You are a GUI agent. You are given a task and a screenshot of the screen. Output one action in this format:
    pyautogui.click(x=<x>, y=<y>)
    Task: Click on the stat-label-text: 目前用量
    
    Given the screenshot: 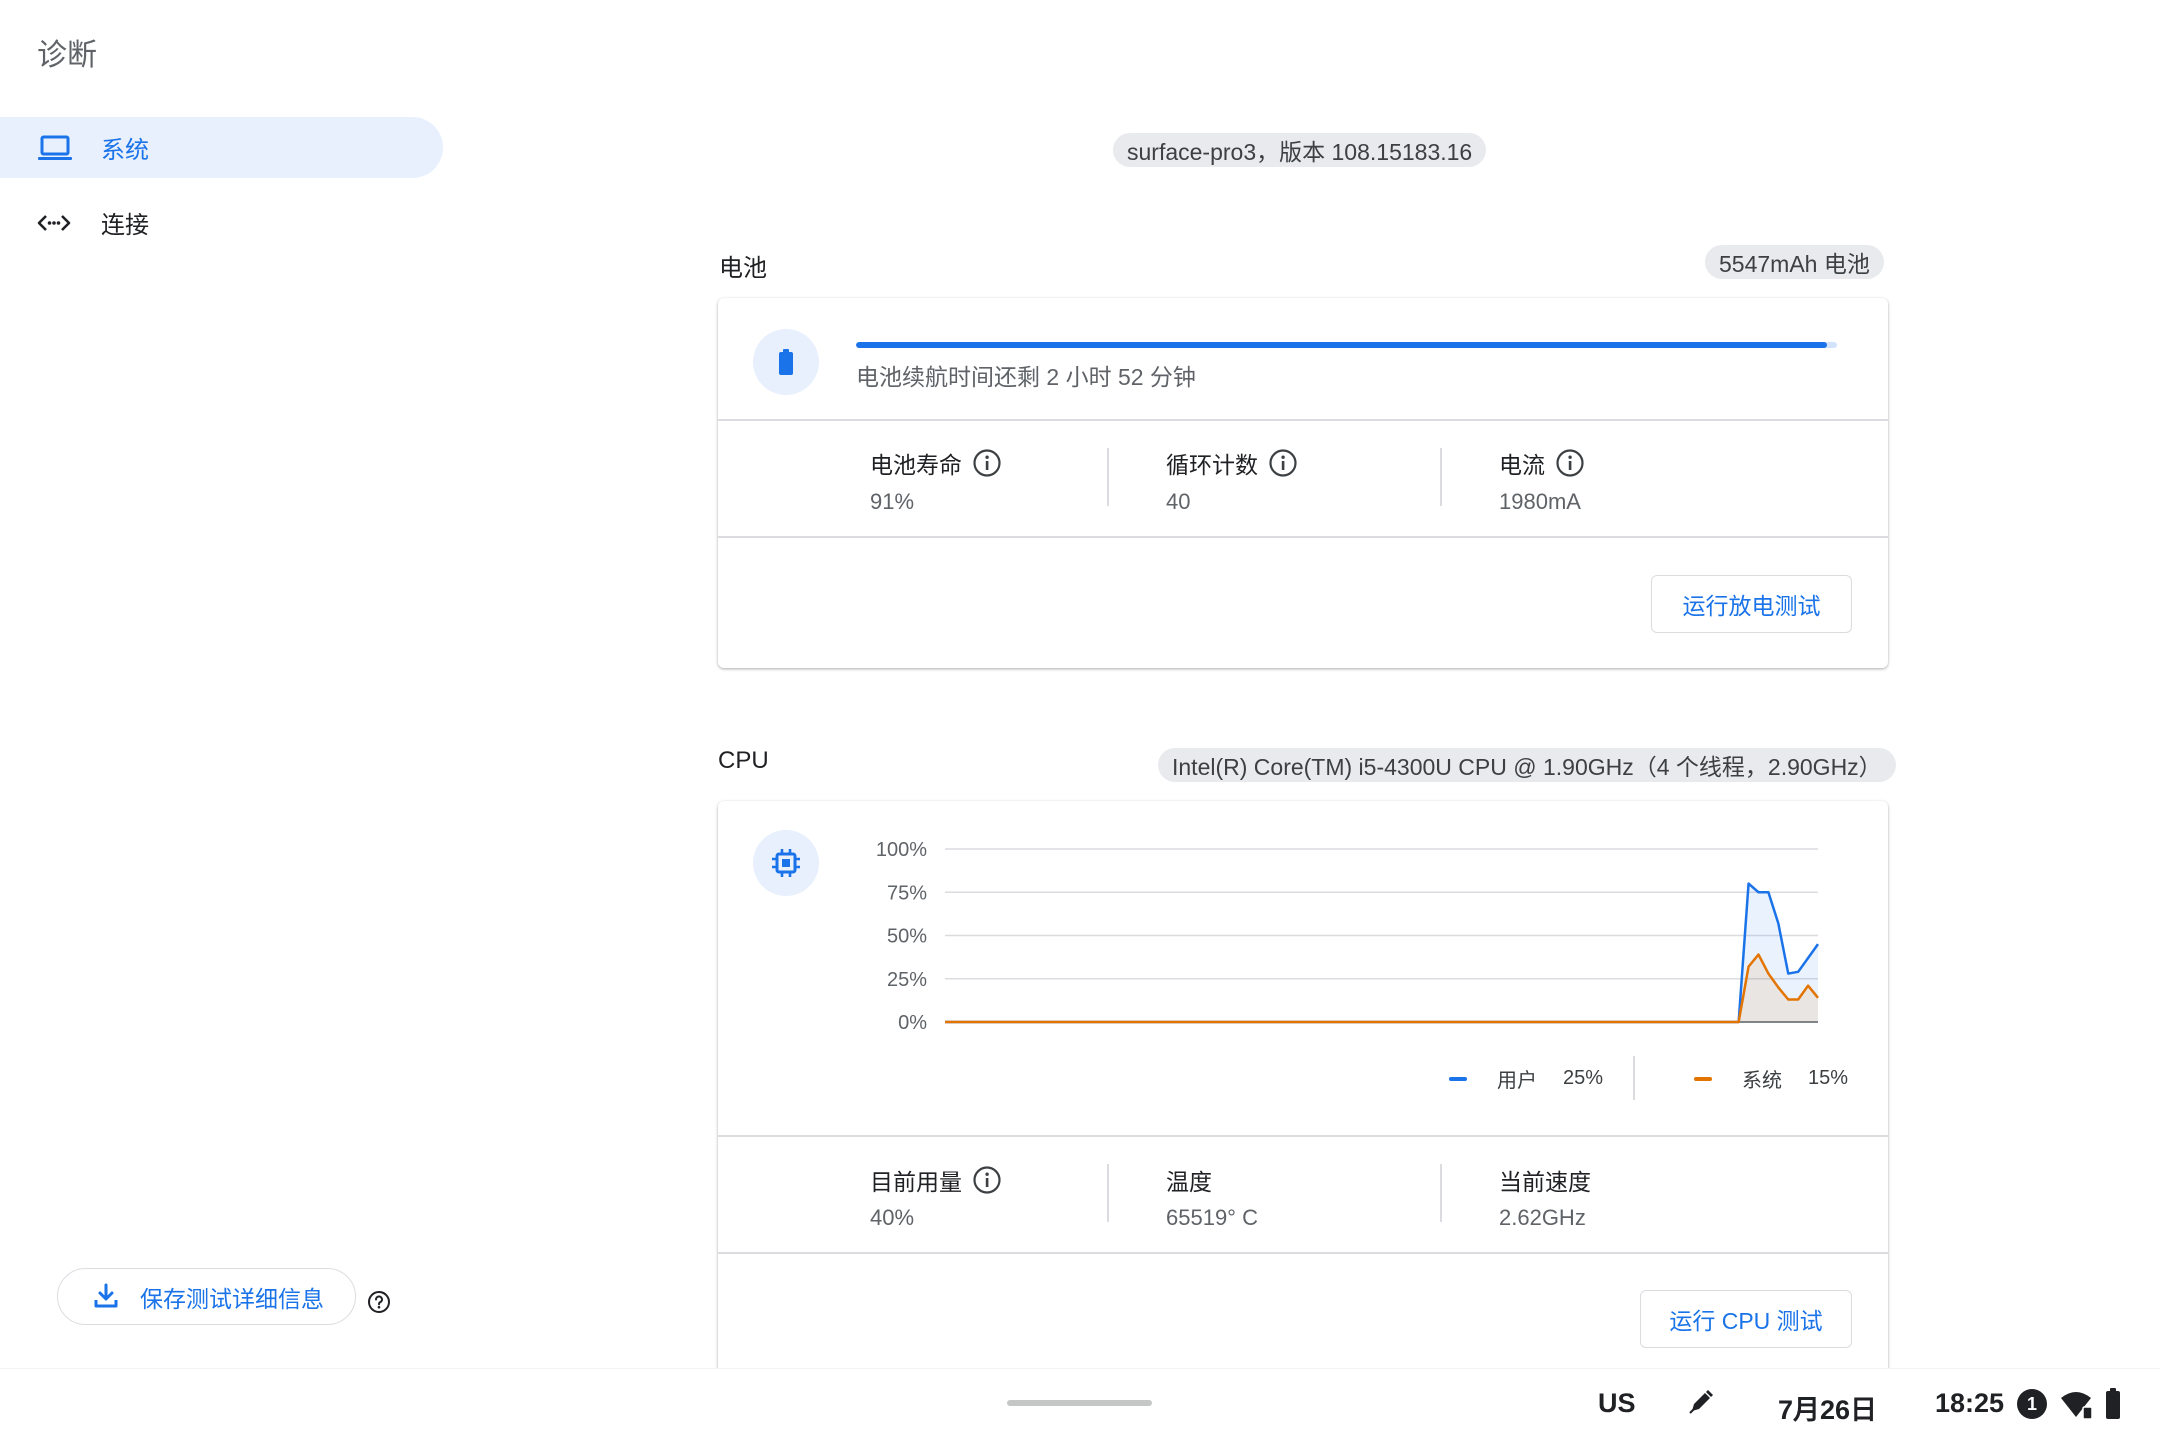 What is the action you would take?
    pyautogui.click(x=916, y=1182)
    